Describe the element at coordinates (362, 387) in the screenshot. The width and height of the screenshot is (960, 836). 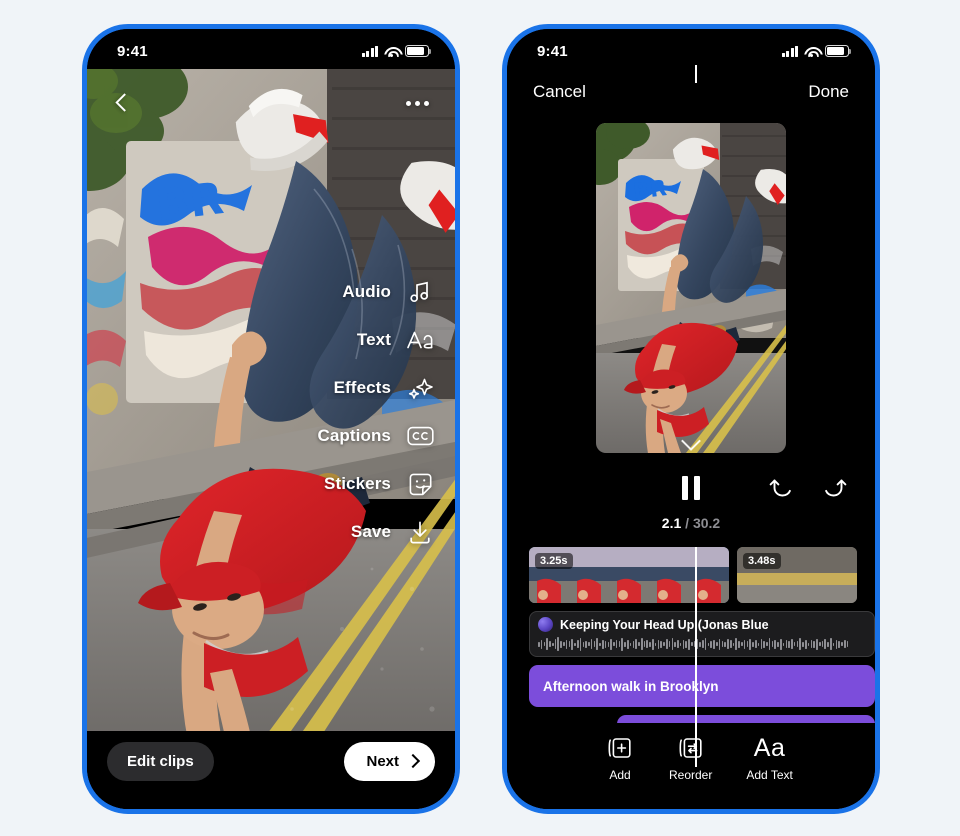
I see `side-menu-label: Effects` at that location.